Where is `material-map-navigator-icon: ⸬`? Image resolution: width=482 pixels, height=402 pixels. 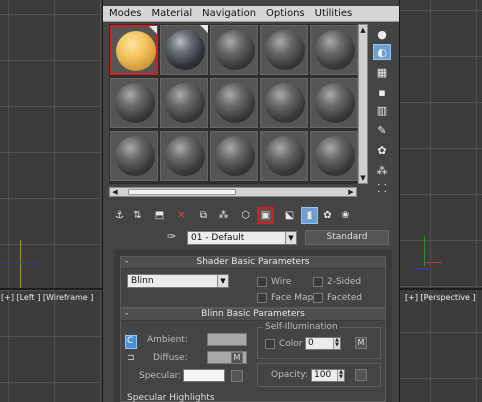
material-map-navigator-icon: ⸬ is located at coordinates (382, 188).